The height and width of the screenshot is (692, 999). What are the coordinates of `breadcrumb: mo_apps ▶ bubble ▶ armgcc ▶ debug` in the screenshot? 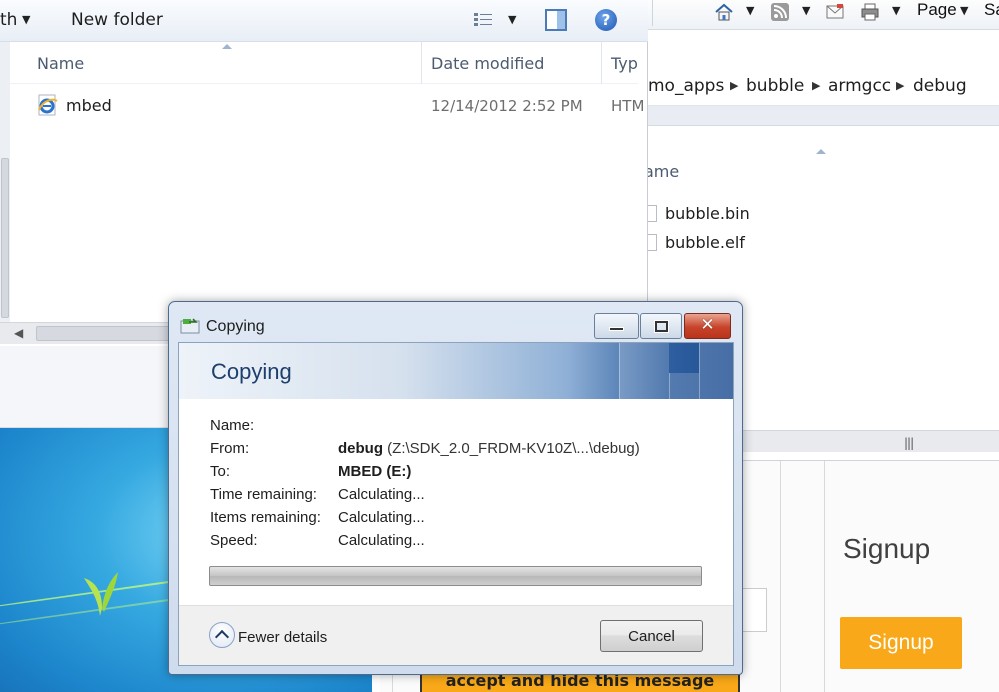 It's located at (817, 86).